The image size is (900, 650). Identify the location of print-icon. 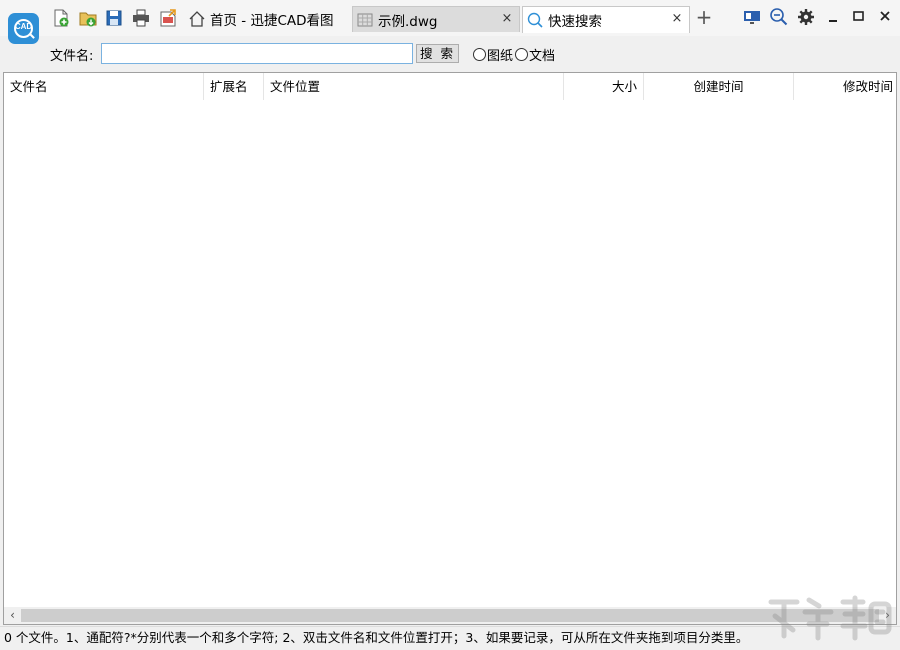
(141, 18).